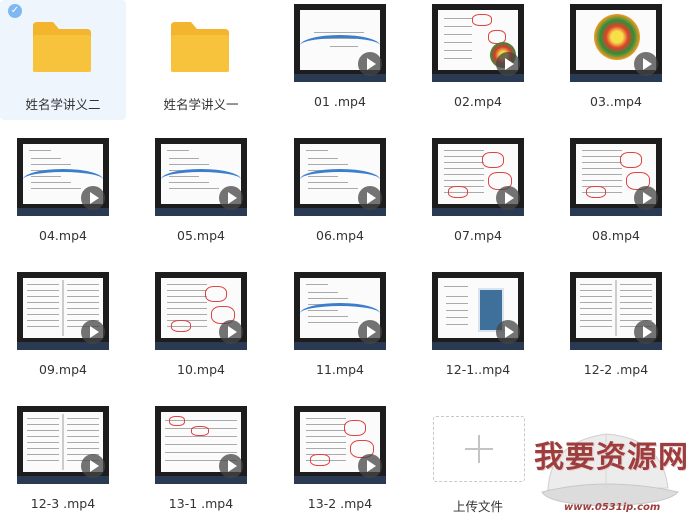  What do you see at coordinates (62, 47) in the screenshot?
I see `folder-icon` at bounding box center [62, 47].